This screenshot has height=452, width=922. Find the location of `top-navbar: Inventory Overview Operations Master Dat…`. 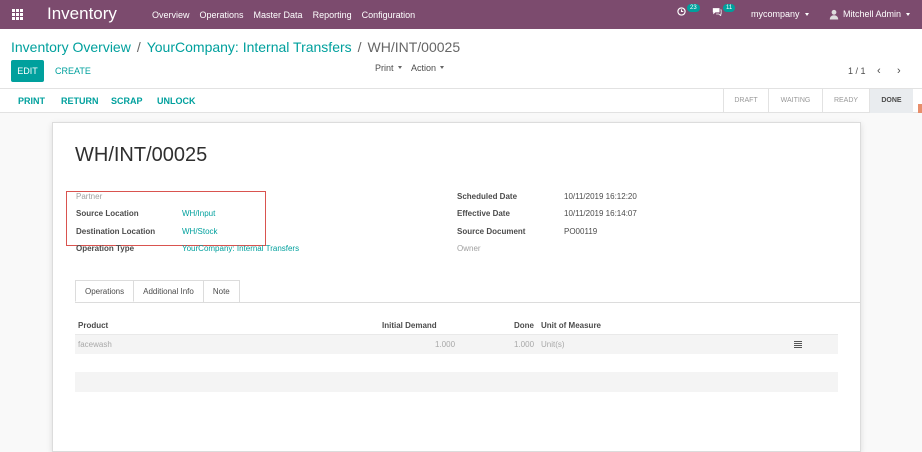

top-navbar: Inventory Overview Operations Master Dat… is located at coordinates (461, 14).